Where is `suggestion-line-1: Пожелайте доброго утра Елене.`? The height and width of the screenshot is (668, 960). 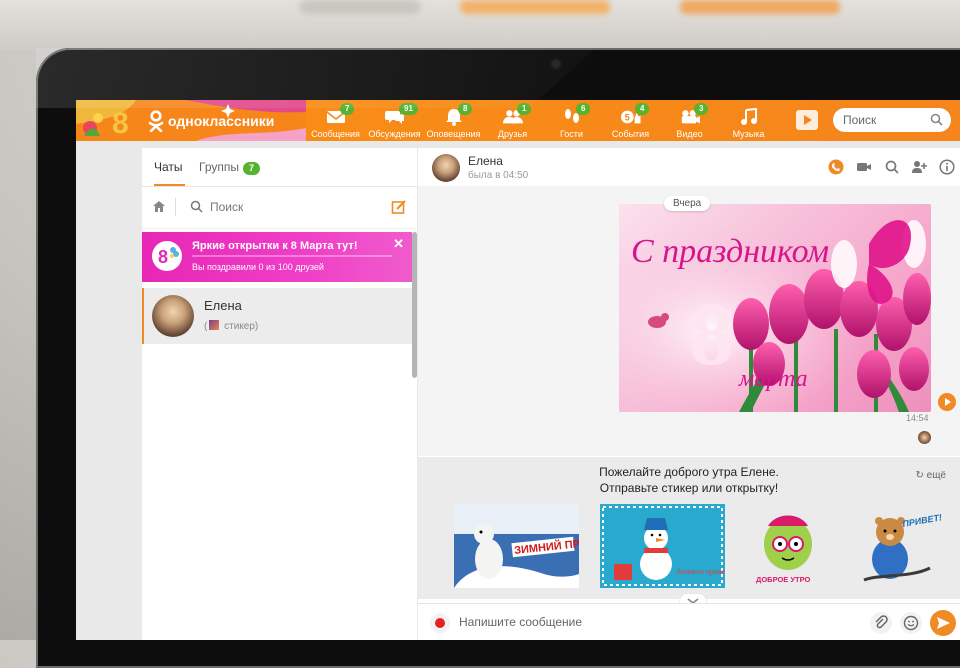
suggestion-line-1: Пожелайте доброго утра Елене. is located at coordinates (689, 472).